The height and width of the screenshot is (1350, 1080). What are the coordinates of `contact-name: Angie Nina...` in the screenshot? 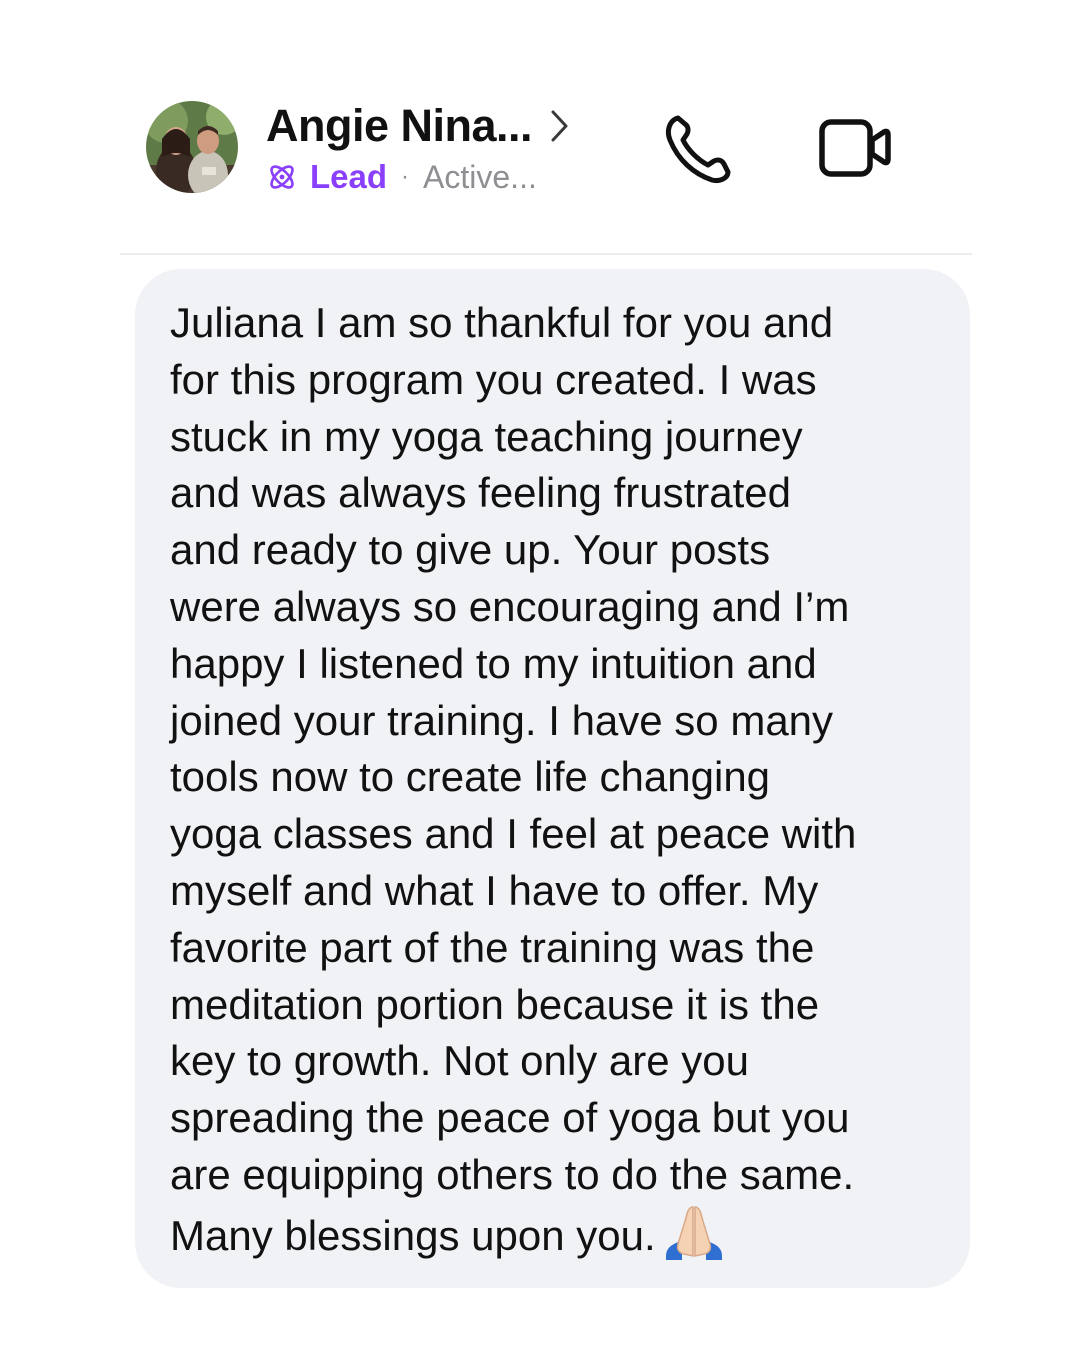 It's located at (399, 126).